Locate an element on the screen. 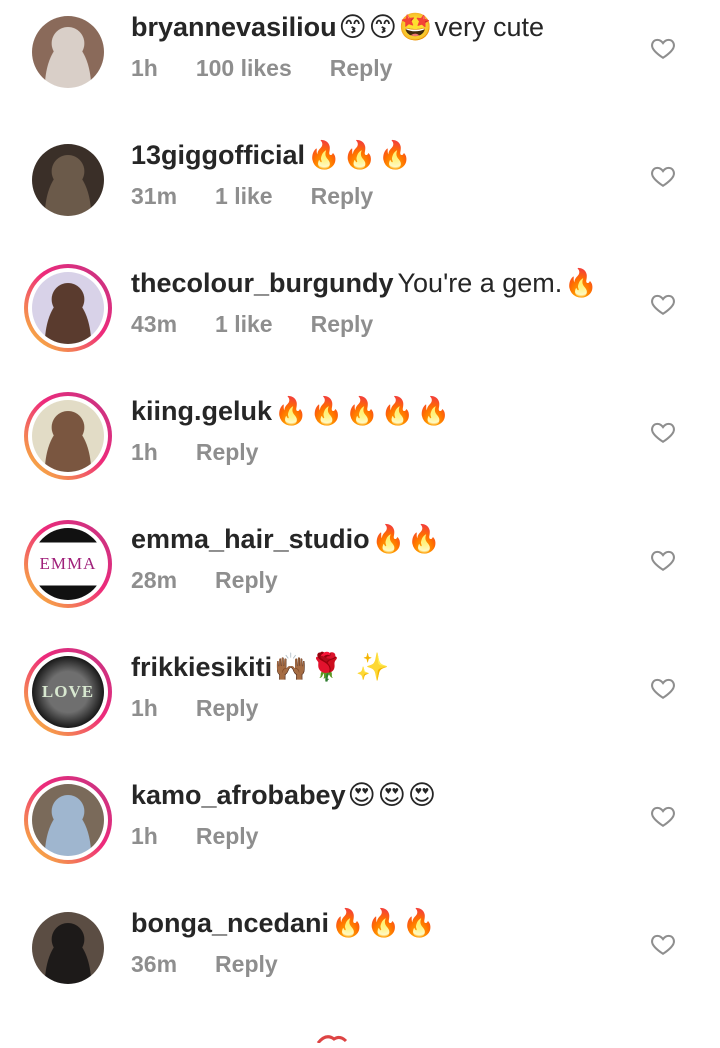  comment-meta: 36m Reply is located at coordinates (380, 964).